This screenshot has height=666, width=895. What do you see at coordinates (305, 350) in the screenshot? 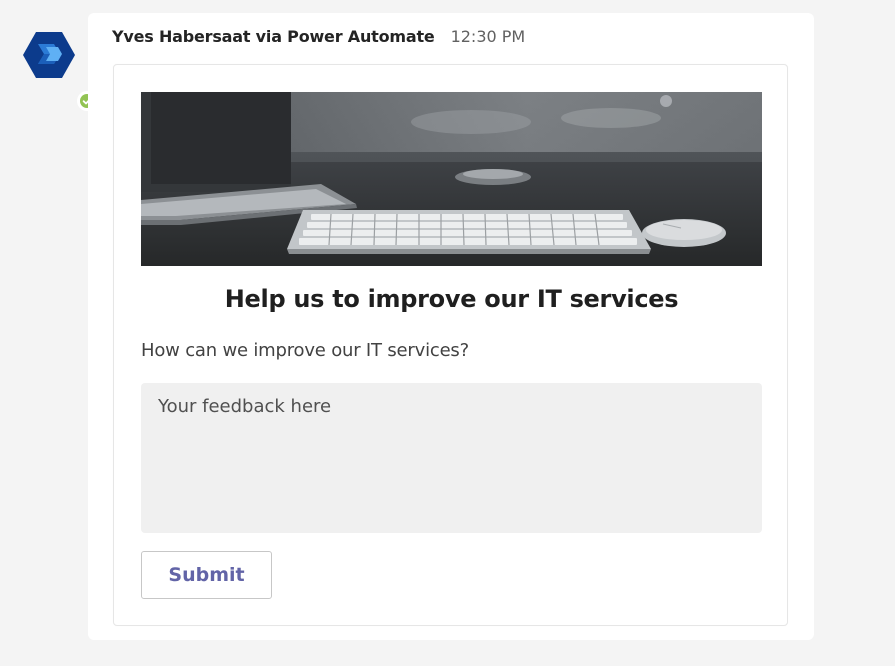
I see `question-label: How can we improve our IT services?` at bounding box center [305, 350].